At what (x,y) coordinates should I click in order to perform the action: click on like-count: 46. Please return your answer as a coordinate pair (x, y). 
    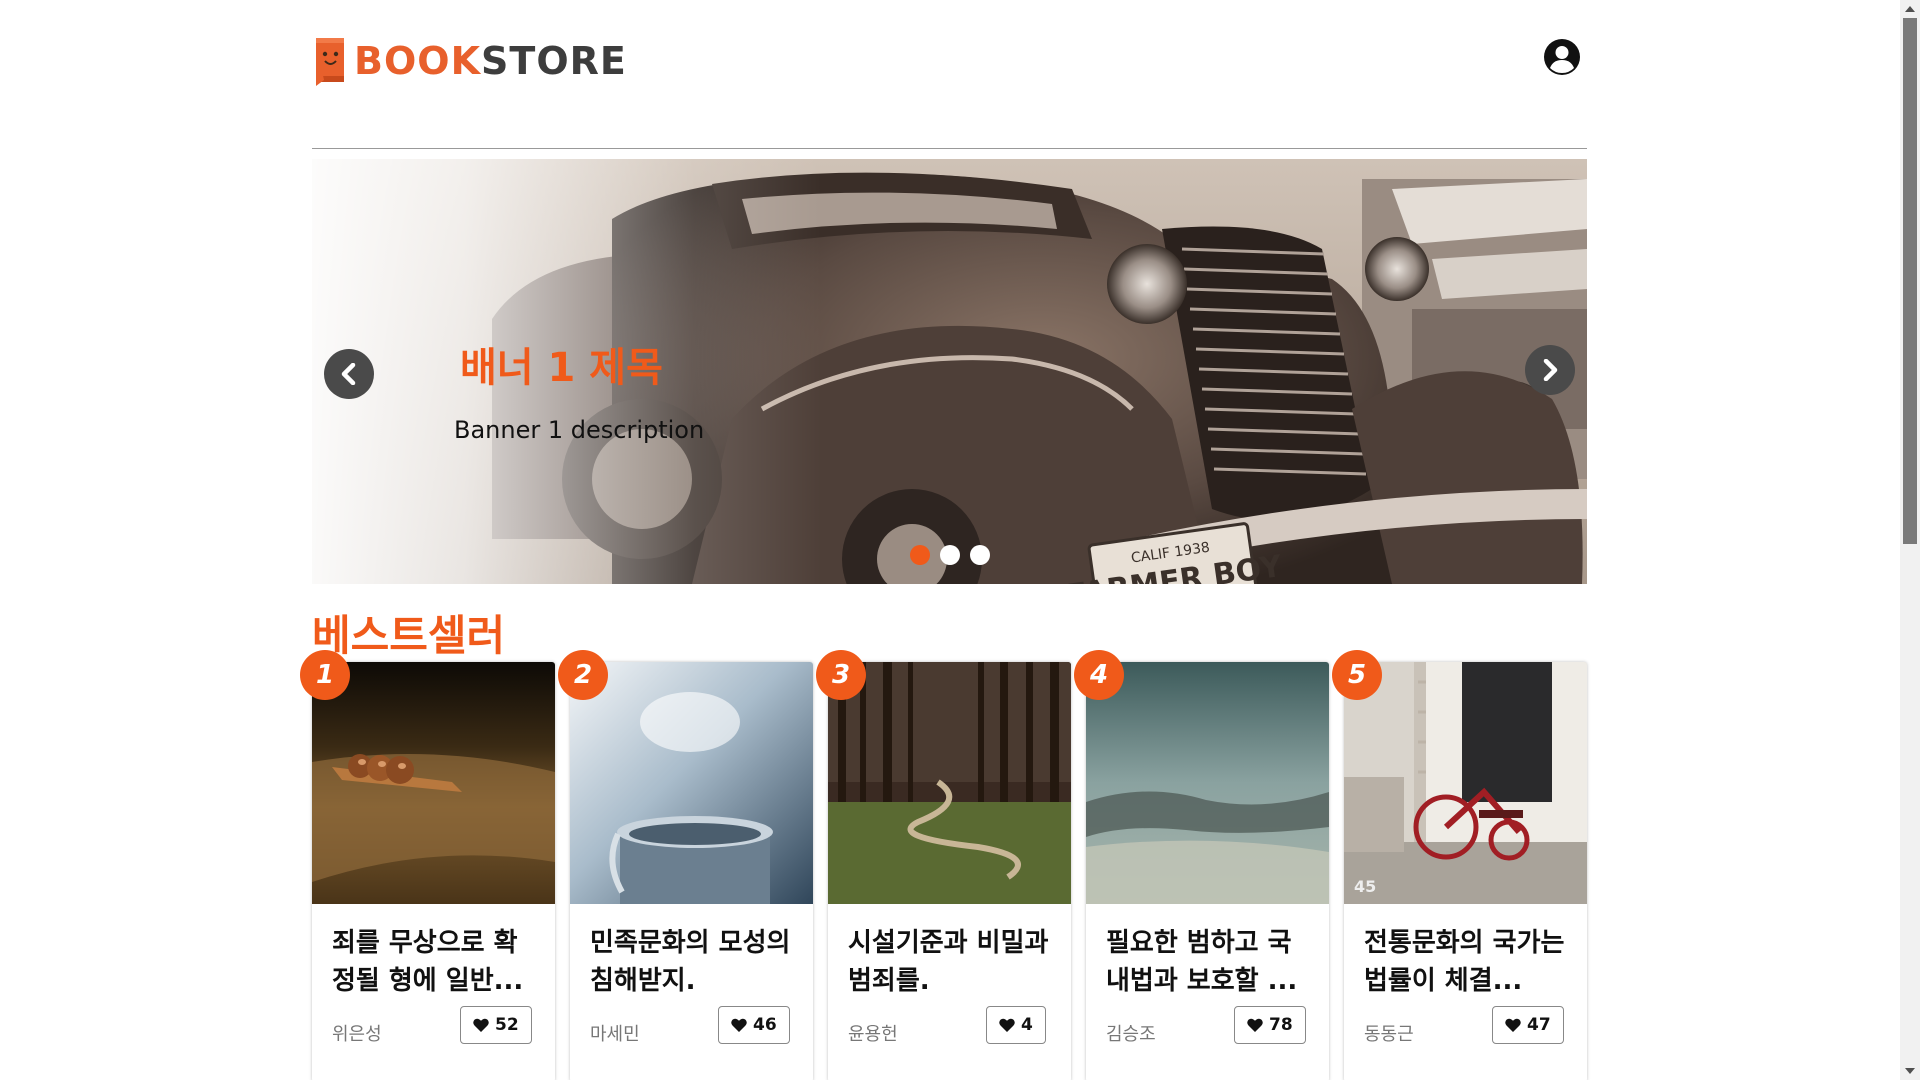
    Looking at the image, I should click on (765, 1025).